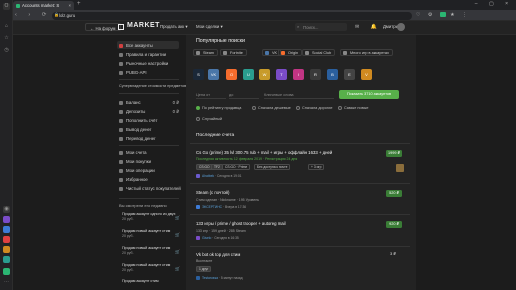 This screenshot has height=290, width=516. I want to click on menu-item-all-accounts: Все аккаунты, so click(148, 45).